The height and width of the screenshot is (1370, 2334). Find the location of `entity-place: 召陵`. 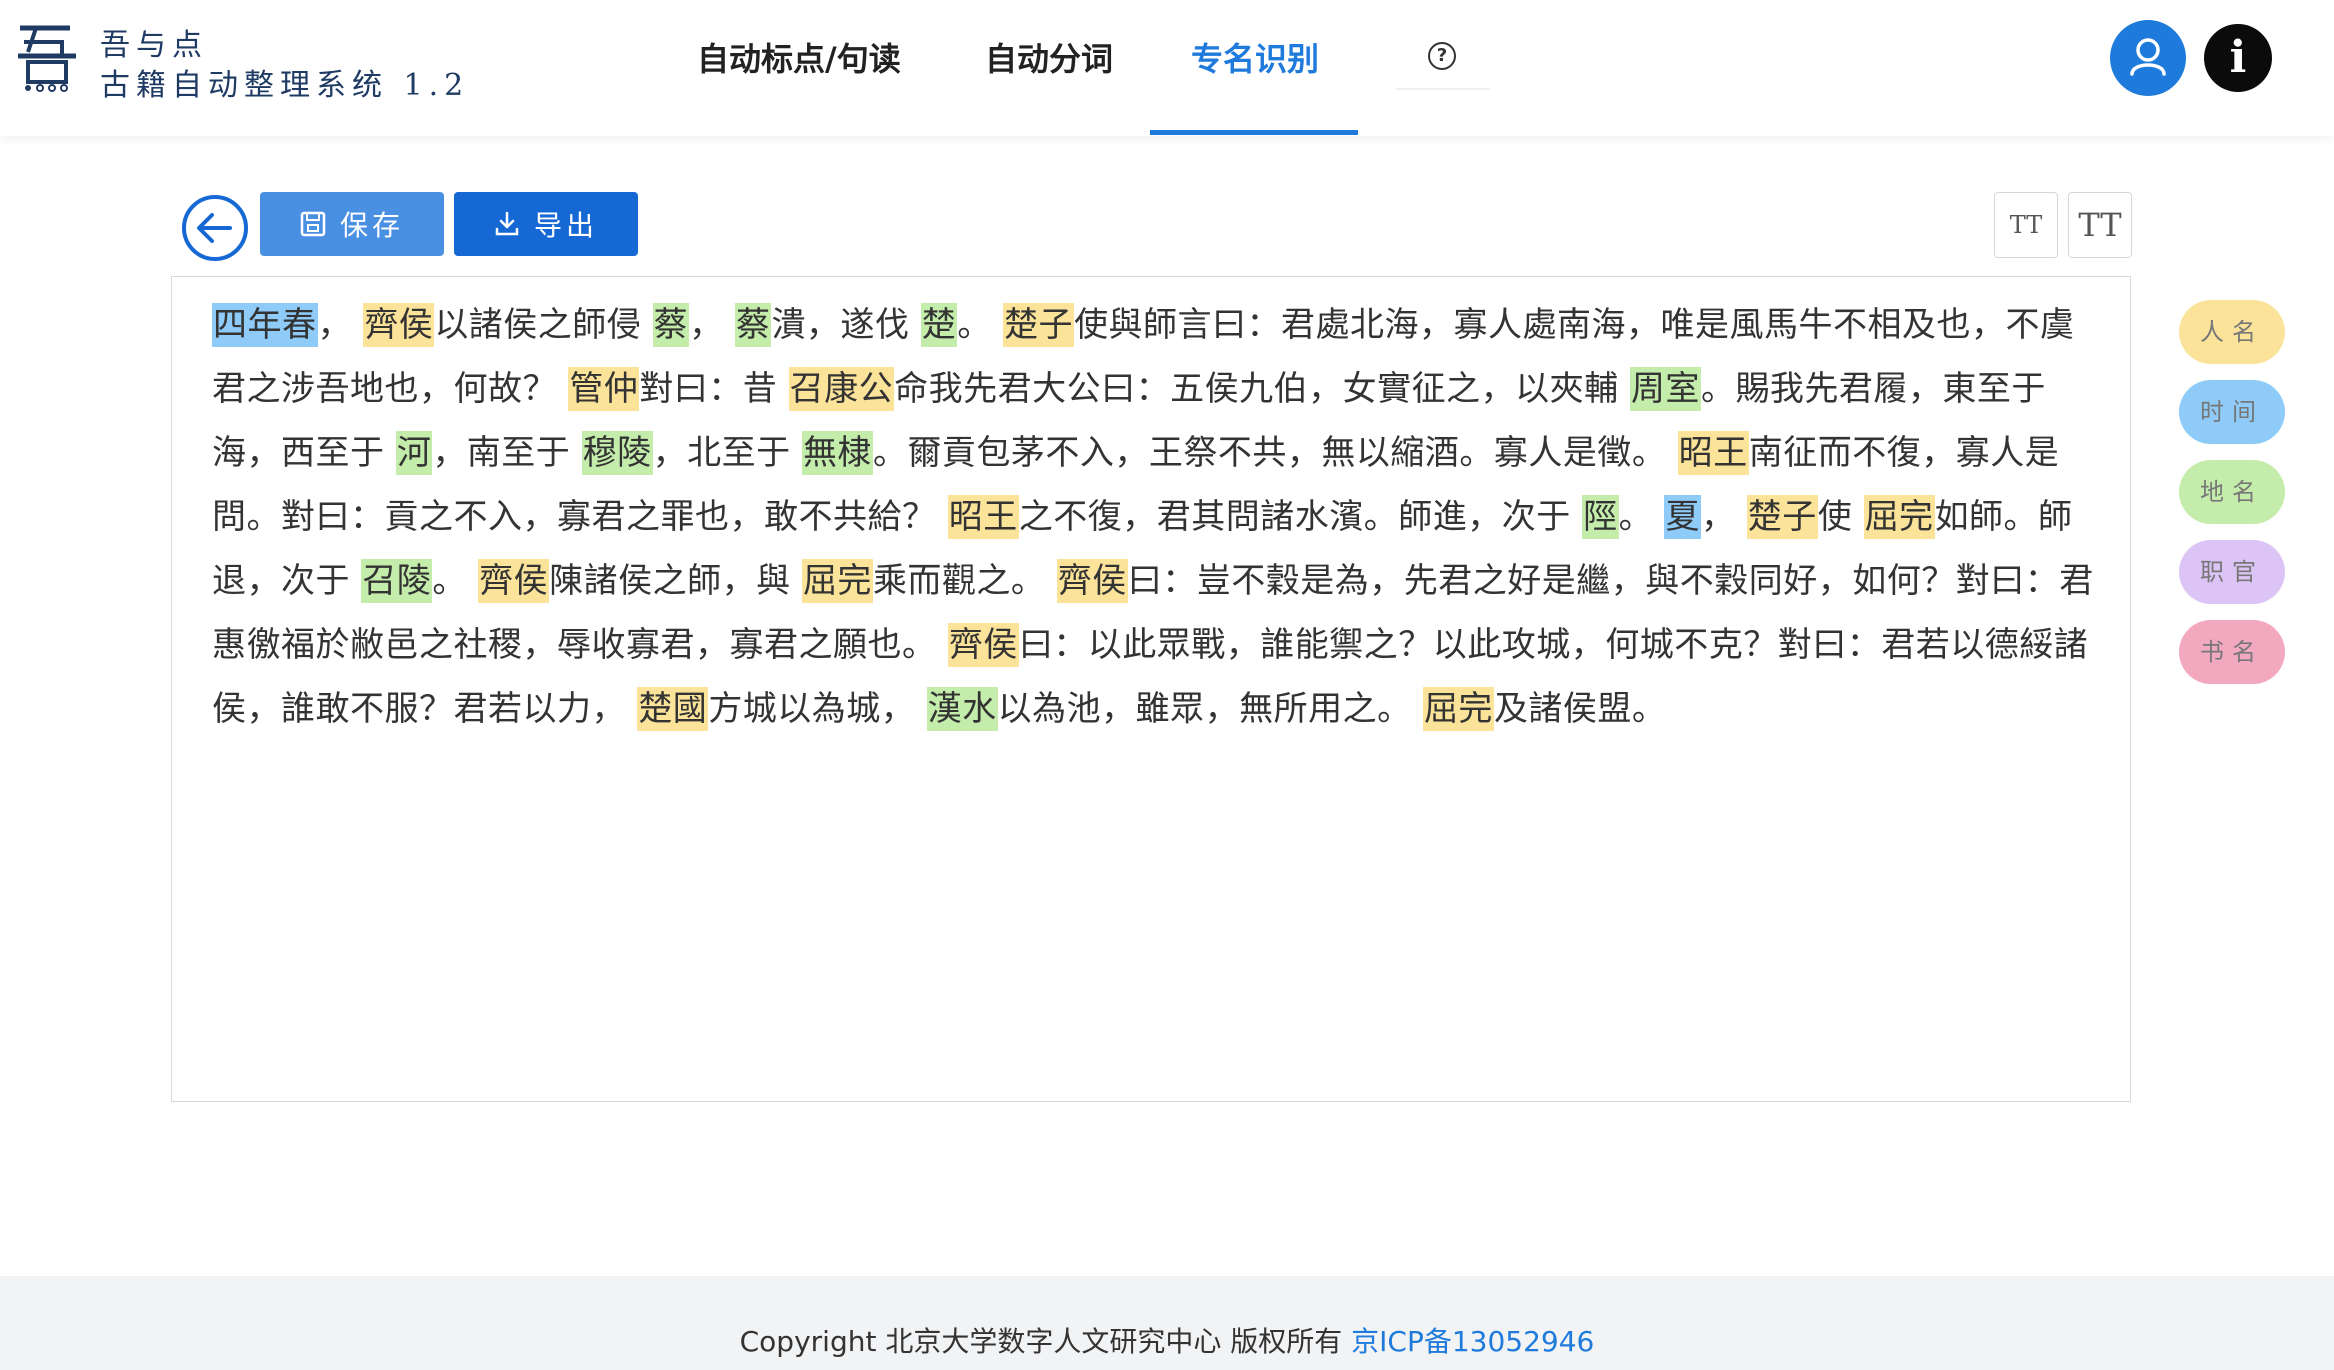

entity-place: 召陵 is located at coordinates (397, 581).